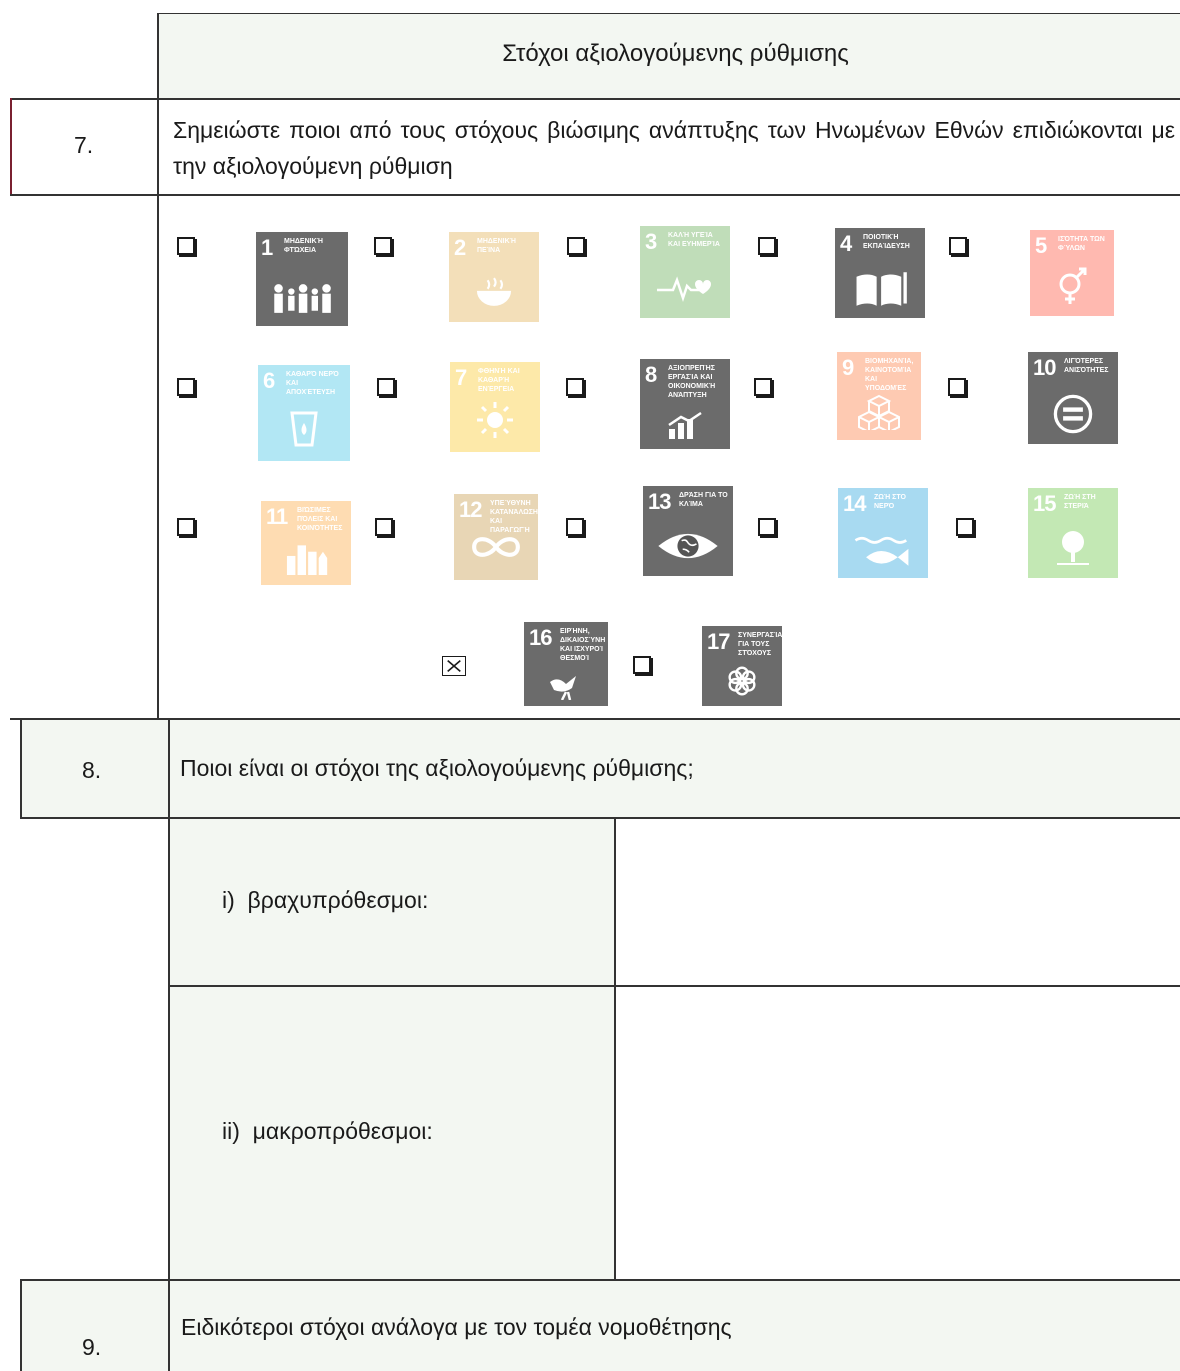 The height and width of the screenshot is (1371, 1180). I want to click on sdg-number: 17, so click(719, 641).